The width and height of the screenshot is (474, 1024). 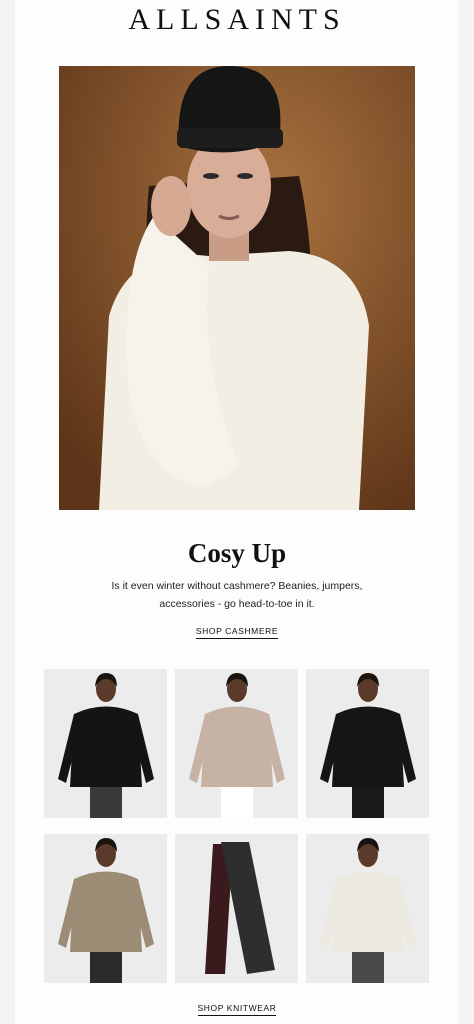 I want to click on shop-knitwear-cta: SHOP KNITWEAR, so click(x=237, y=1007).